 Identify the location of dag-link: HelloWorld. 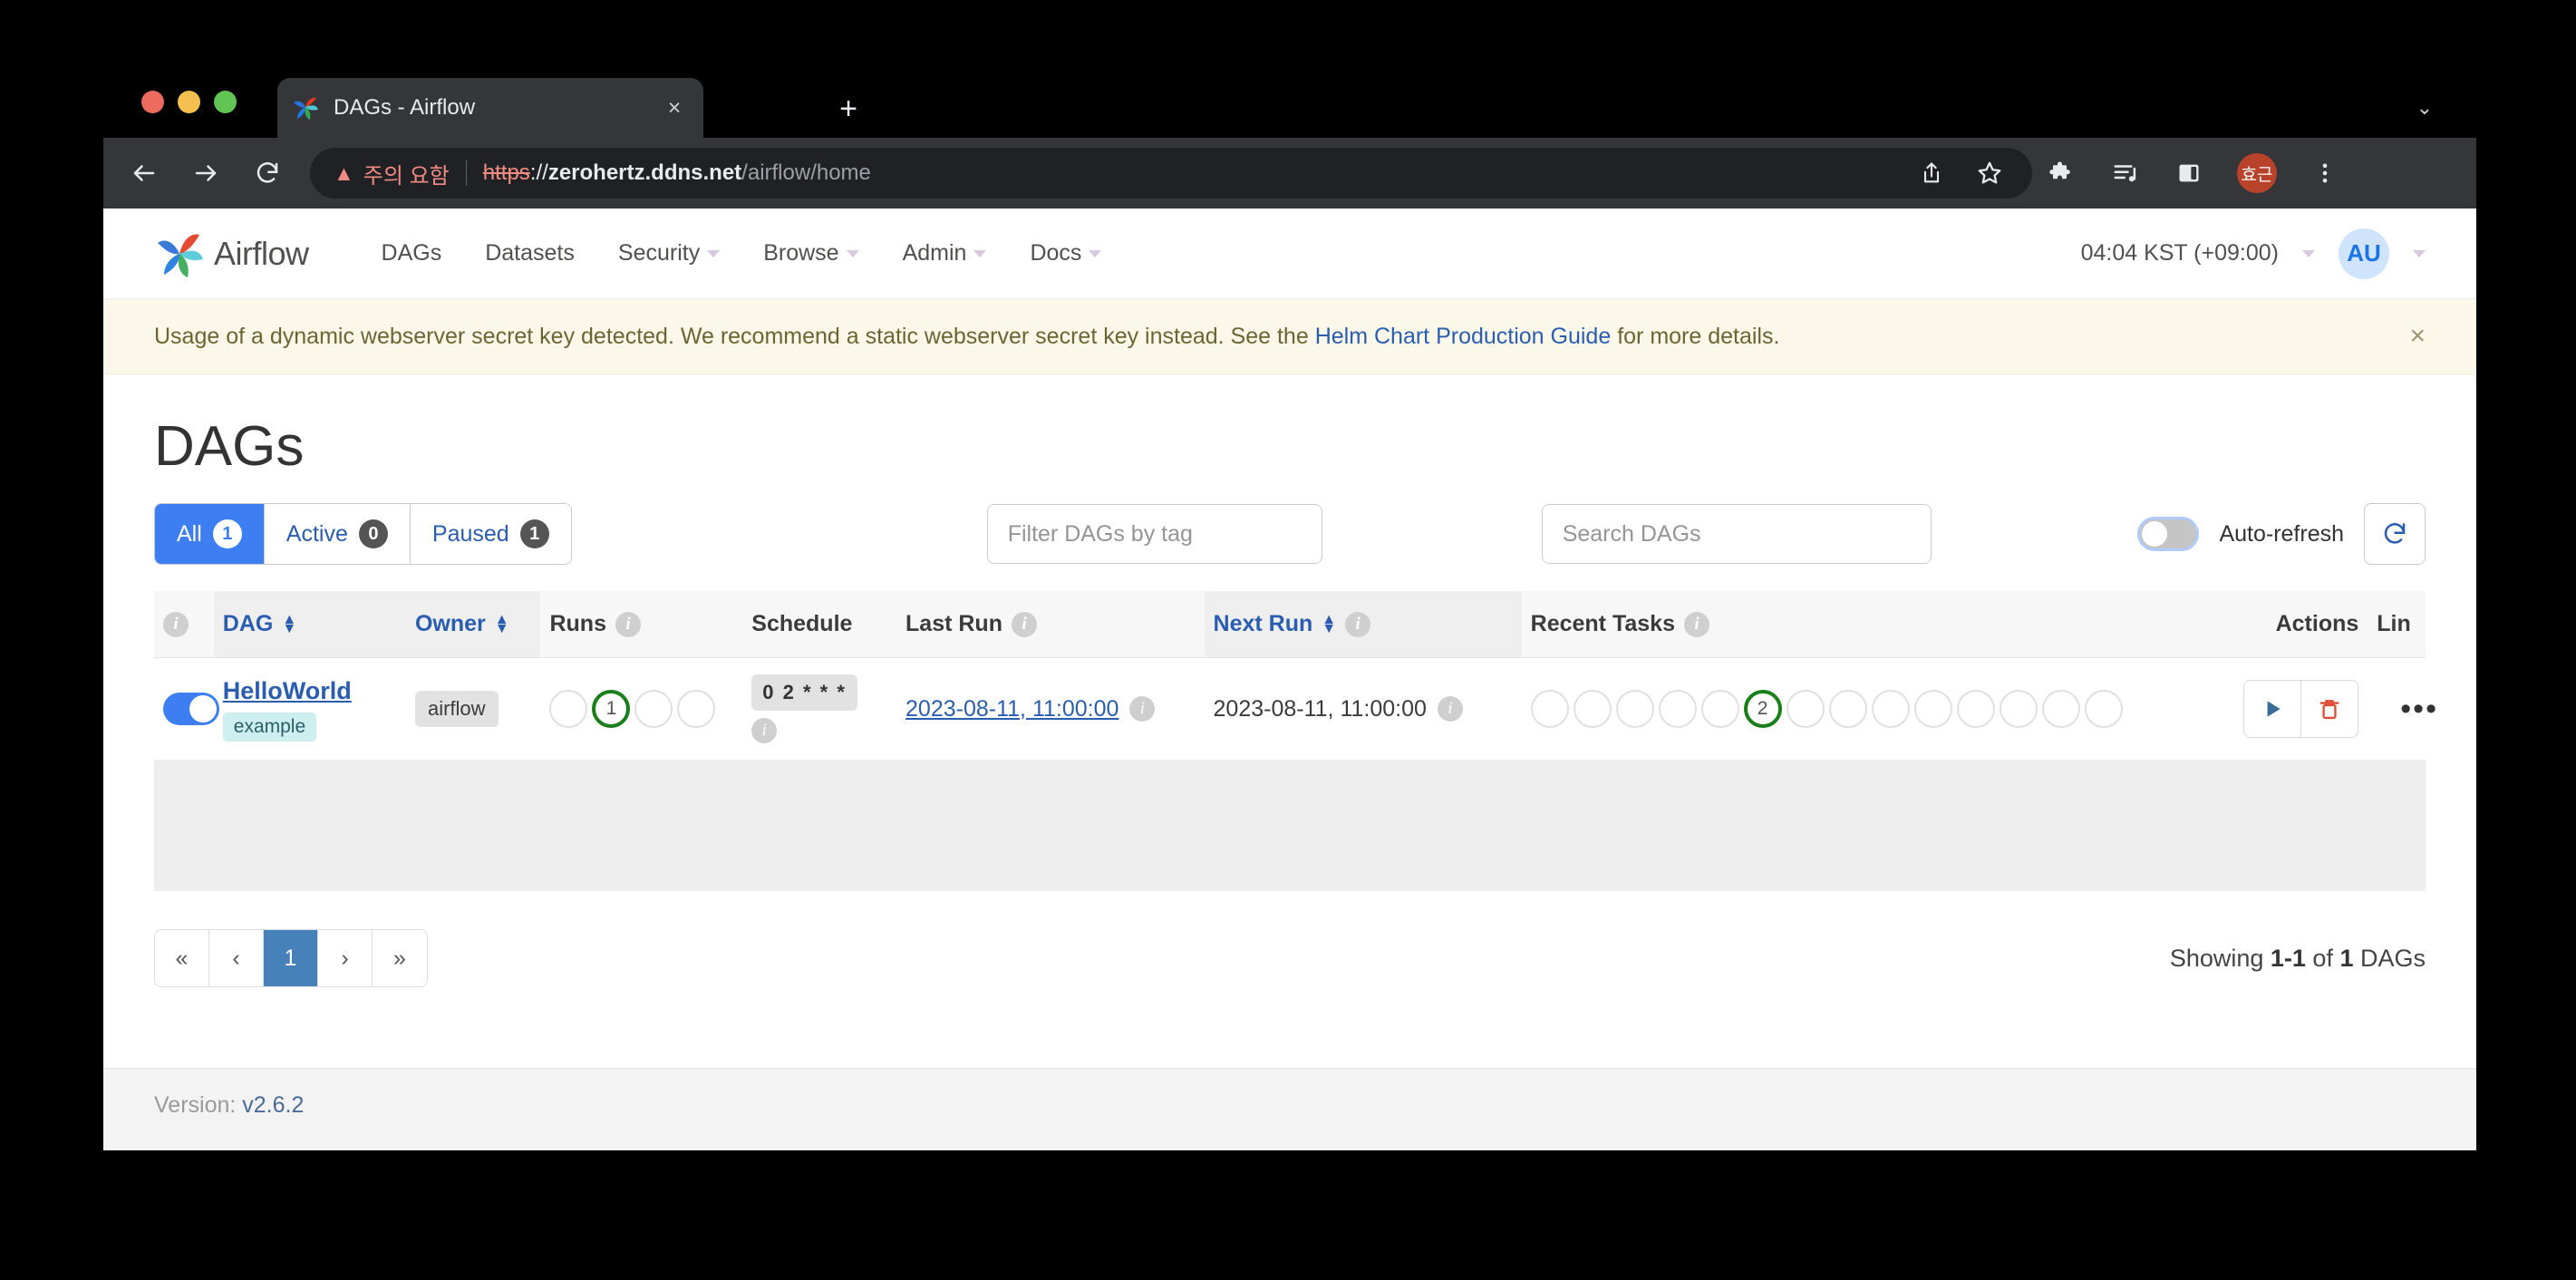
(310, 691).